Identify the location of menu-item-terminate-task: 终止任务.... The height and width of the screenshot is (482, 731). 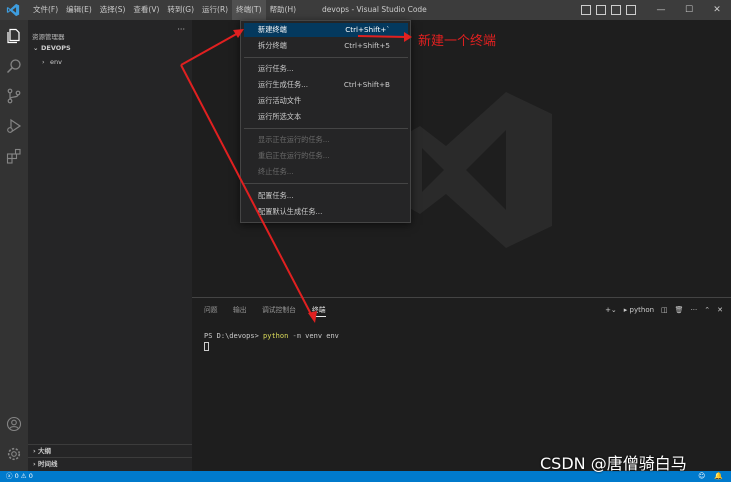
(326, 172).